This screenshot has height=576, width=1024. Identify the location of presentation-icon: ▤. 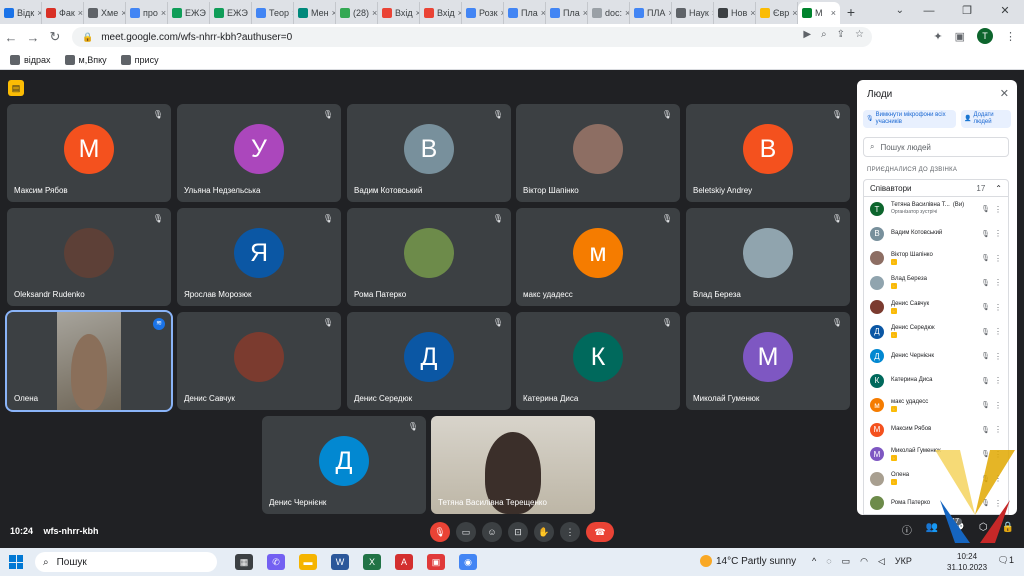
(16, 88).